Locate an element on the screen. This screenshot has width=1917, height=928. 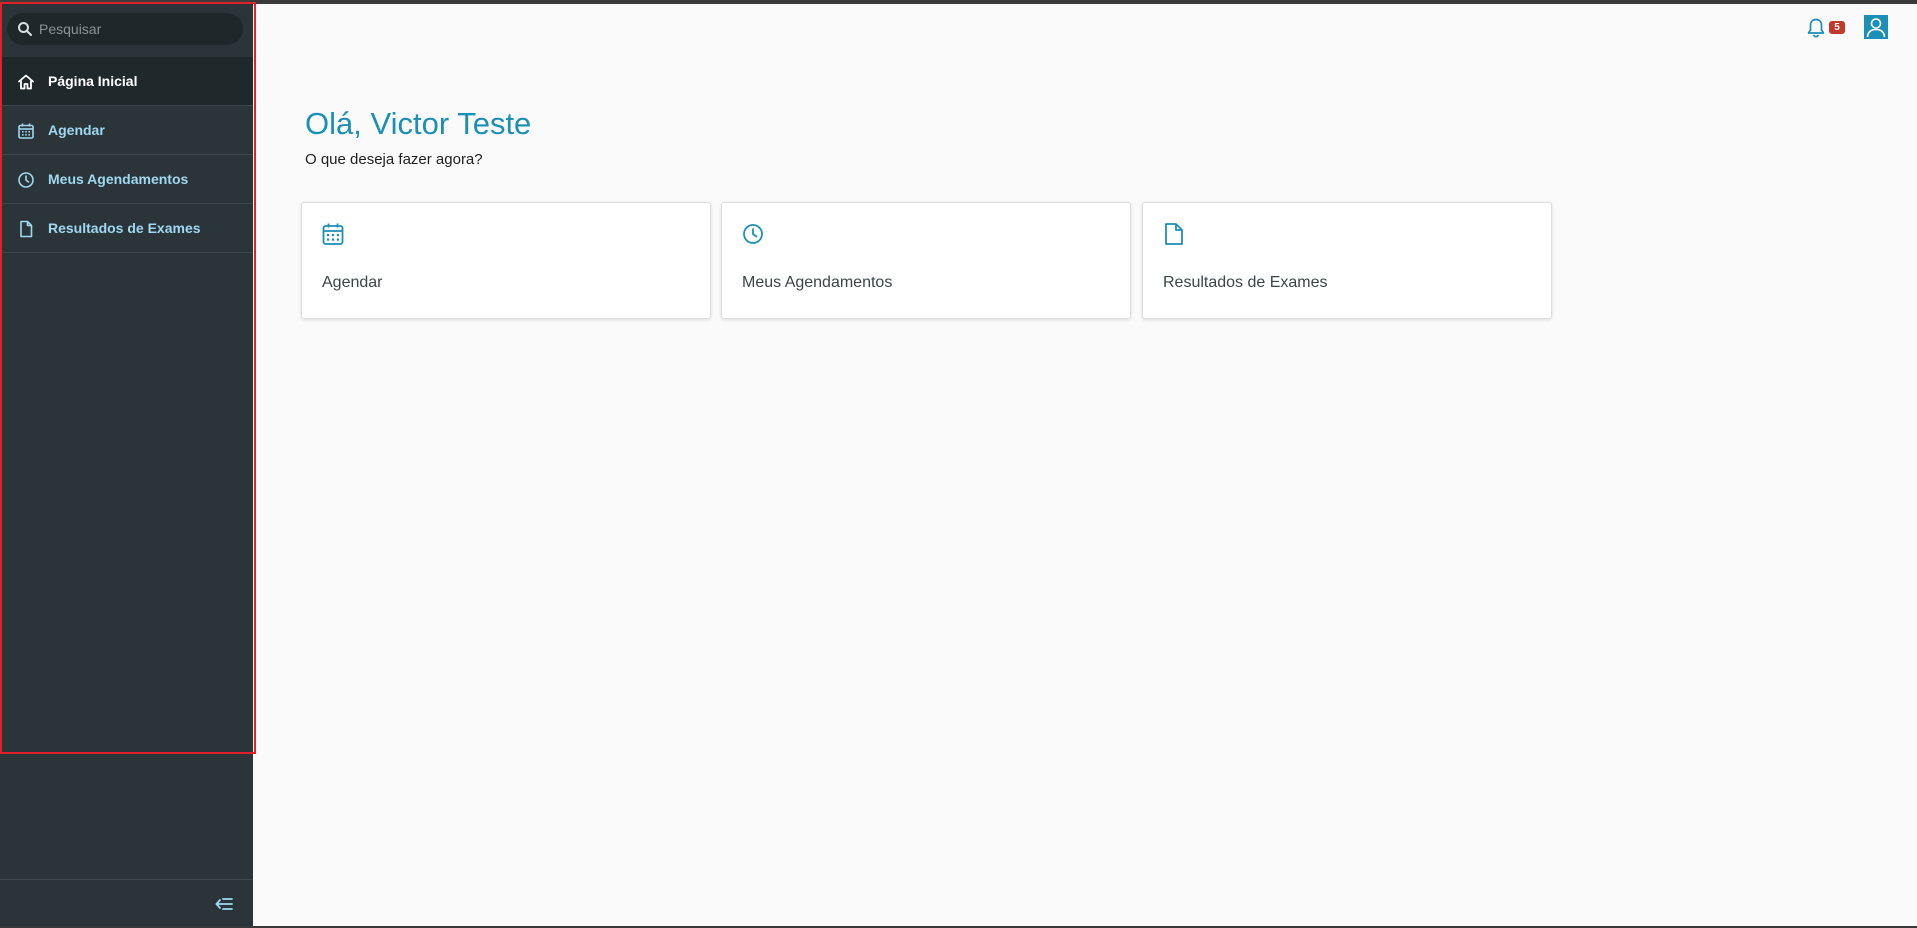
card-label: Meus Agendamentos is located at coordinates (817, 282).